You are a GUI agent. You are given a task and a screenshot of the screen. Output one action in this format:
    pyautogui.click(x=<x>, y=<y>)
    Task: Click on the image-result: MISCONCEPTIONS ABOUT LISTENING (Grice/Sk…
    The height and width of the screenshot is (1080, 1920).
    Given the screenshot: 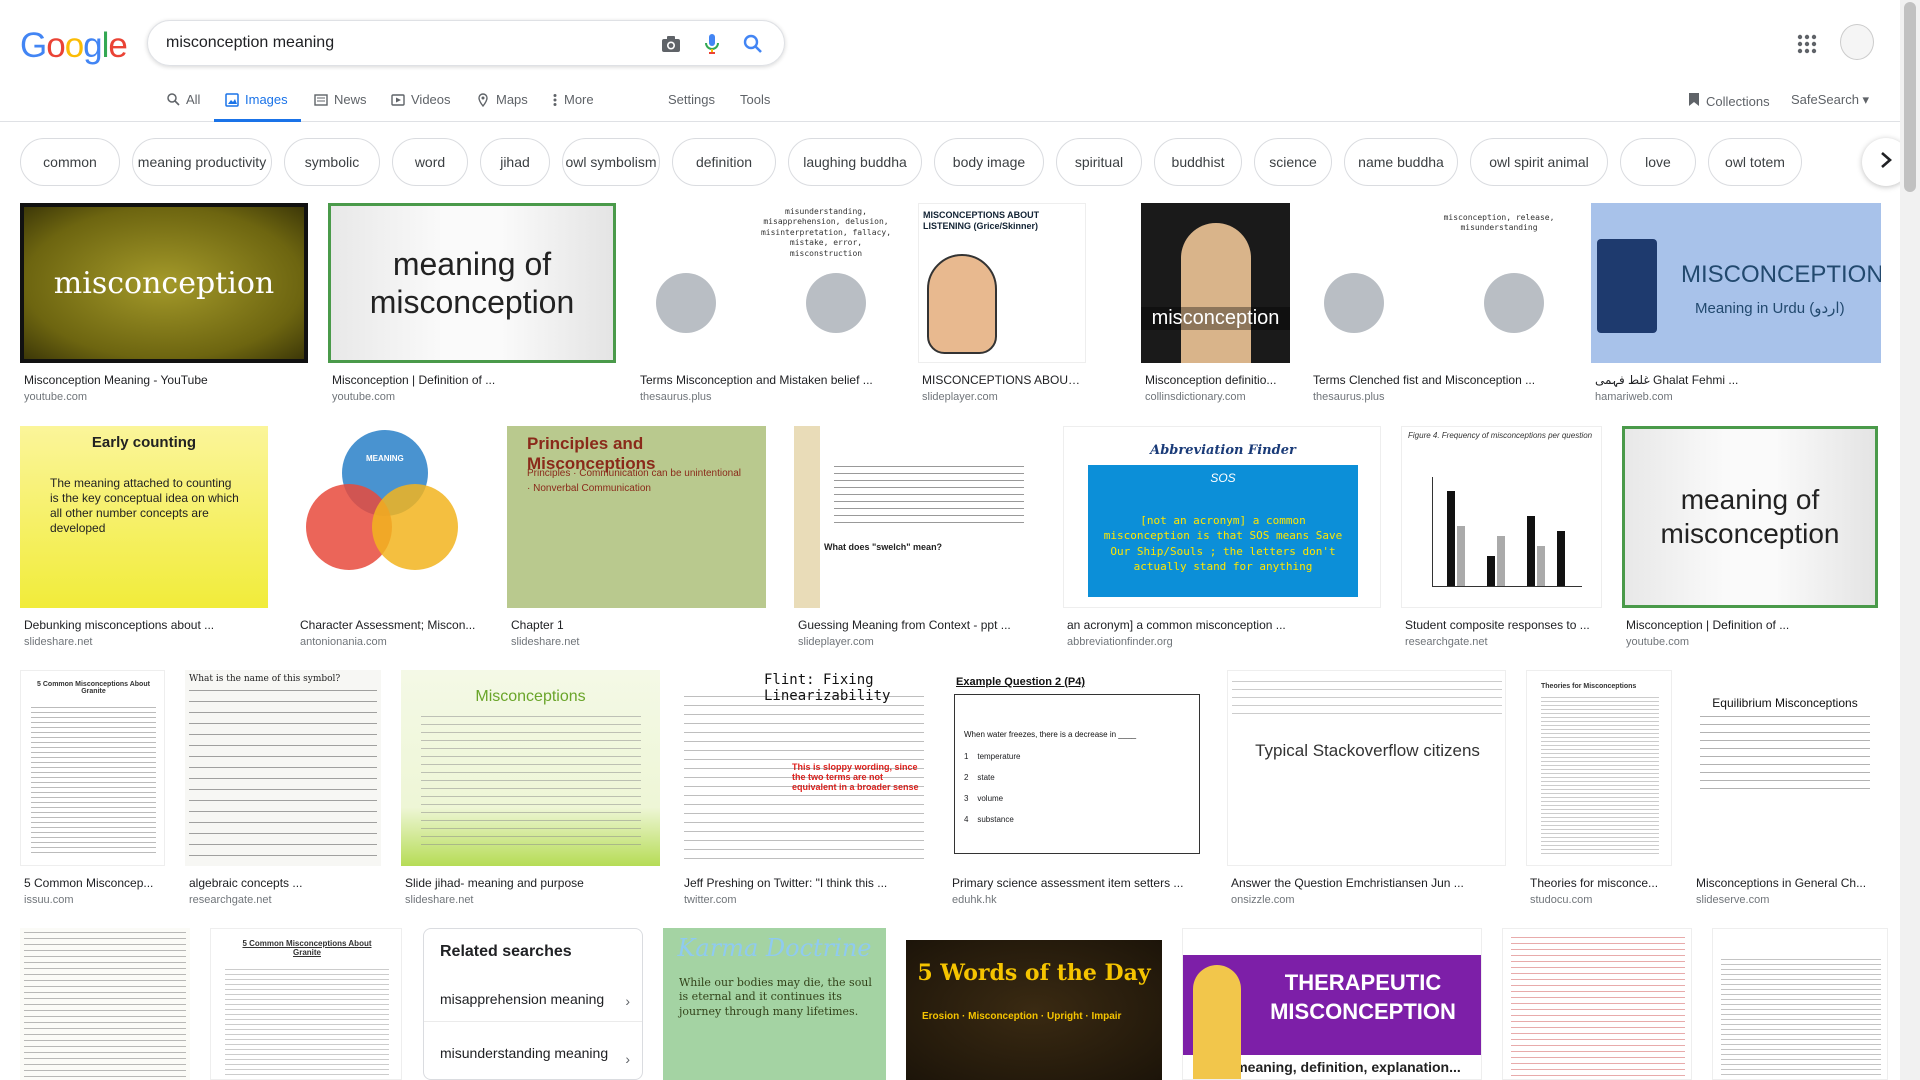 What is the action you would take?
    pyautogui.click(x=1002, y=303)
    